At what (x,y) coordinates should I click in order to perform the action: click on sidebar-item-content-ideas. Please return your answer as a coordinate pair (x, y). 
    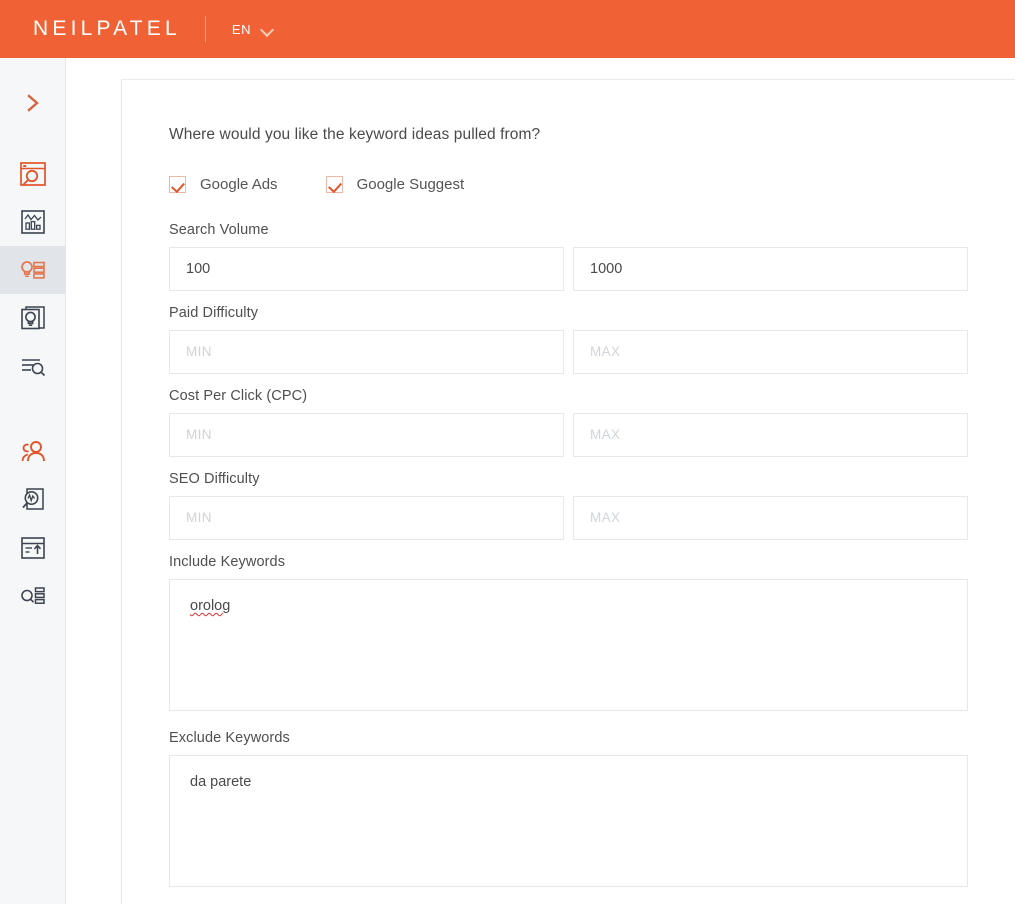
    Looking at the image, I should click on (33, 318).